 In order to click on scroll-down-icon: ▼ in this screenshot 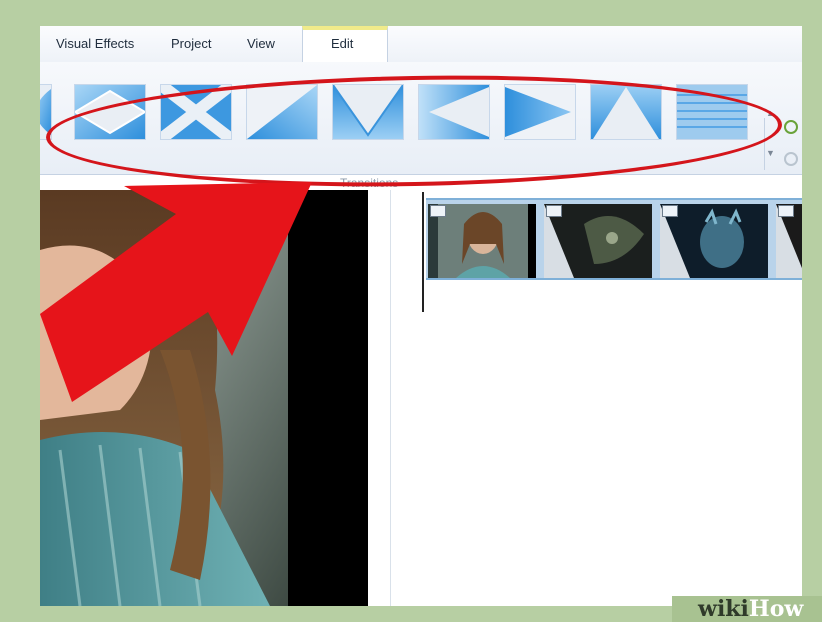, I will do `click(770, 153)`.